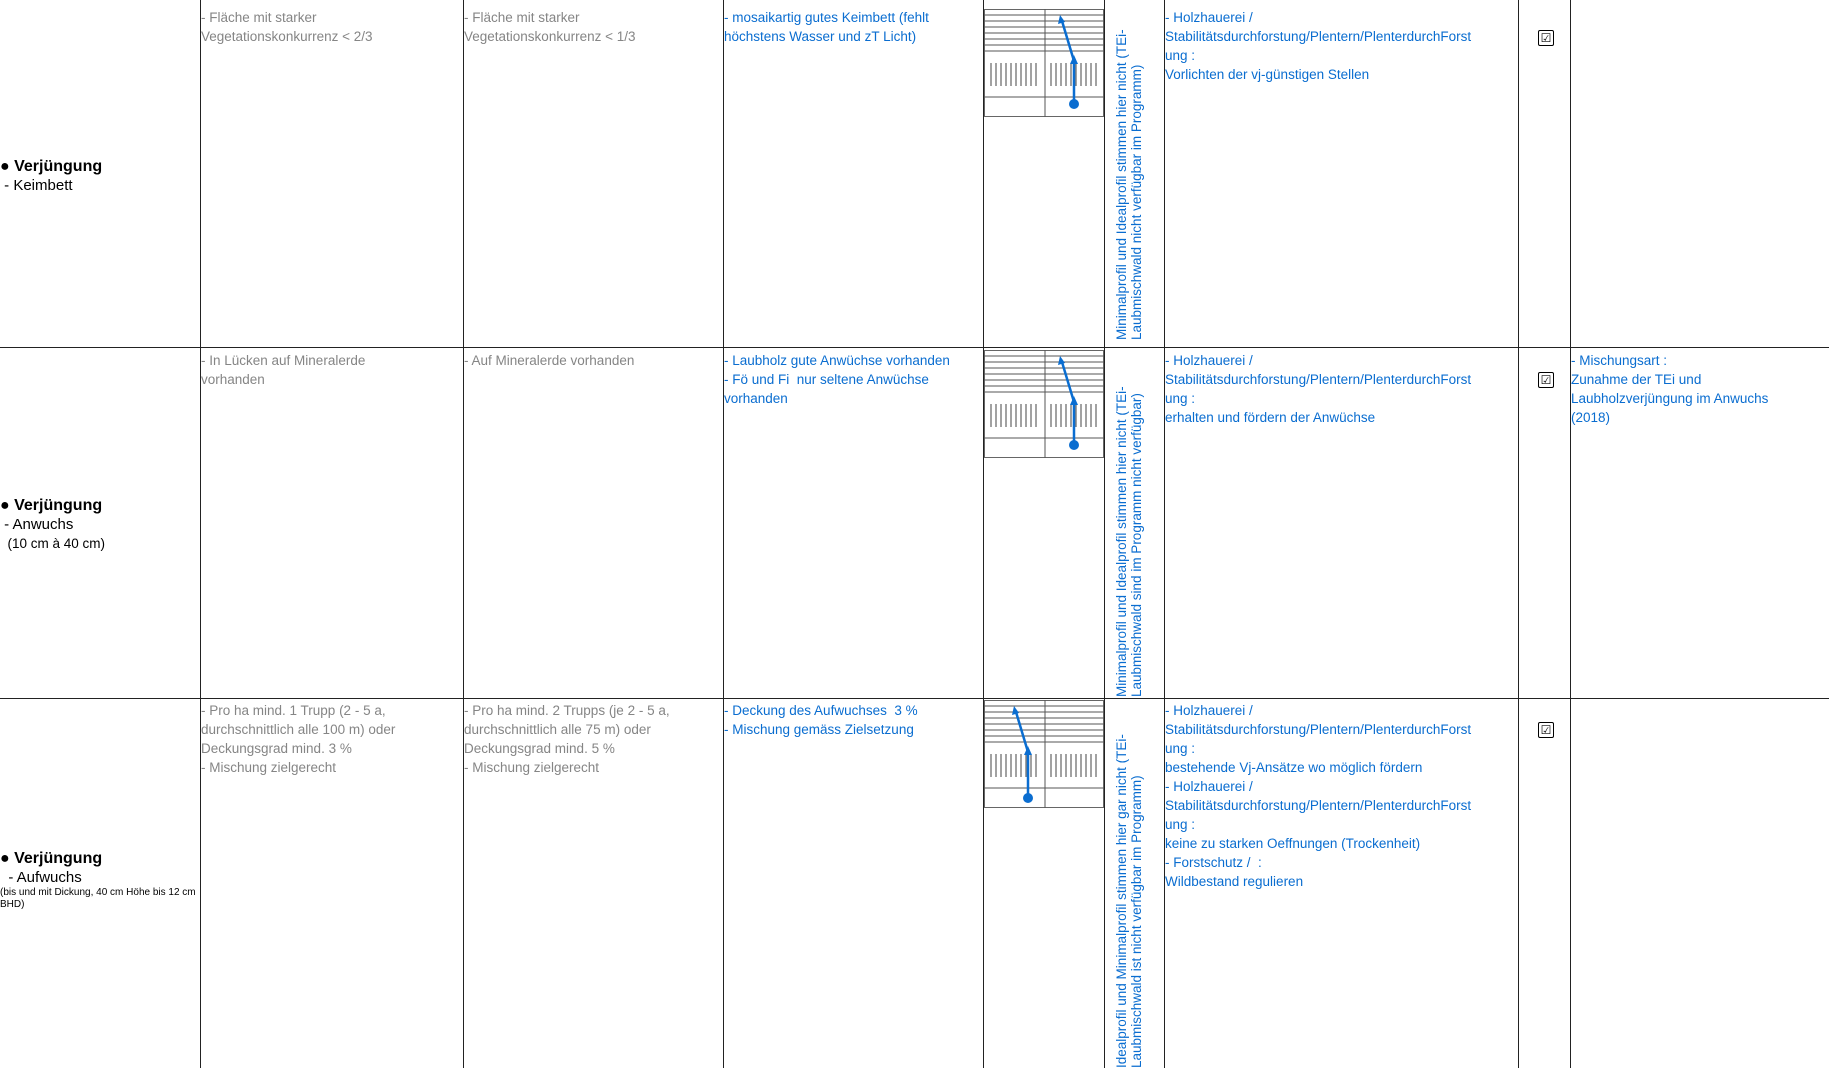 The image size is (1829, 1068). I want to click on cell-text: - Forstschutz / :, so click(1213, 862).